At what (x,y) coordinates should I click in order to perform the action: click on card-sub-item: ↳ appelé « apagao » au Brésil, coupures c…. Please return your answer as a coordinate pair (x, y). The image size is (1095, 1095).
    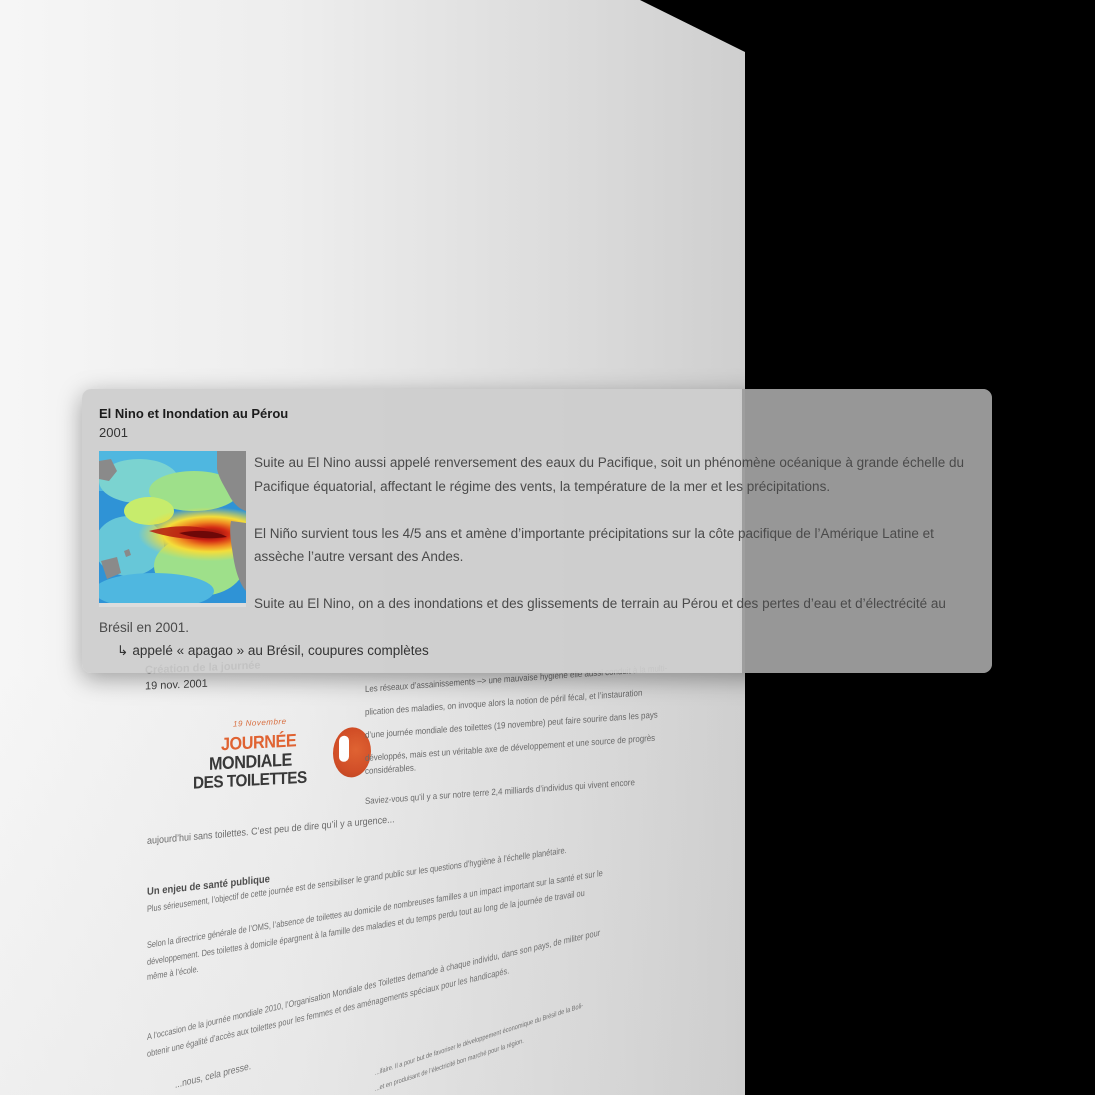
    Looking at the image, I should click on (546, 650).